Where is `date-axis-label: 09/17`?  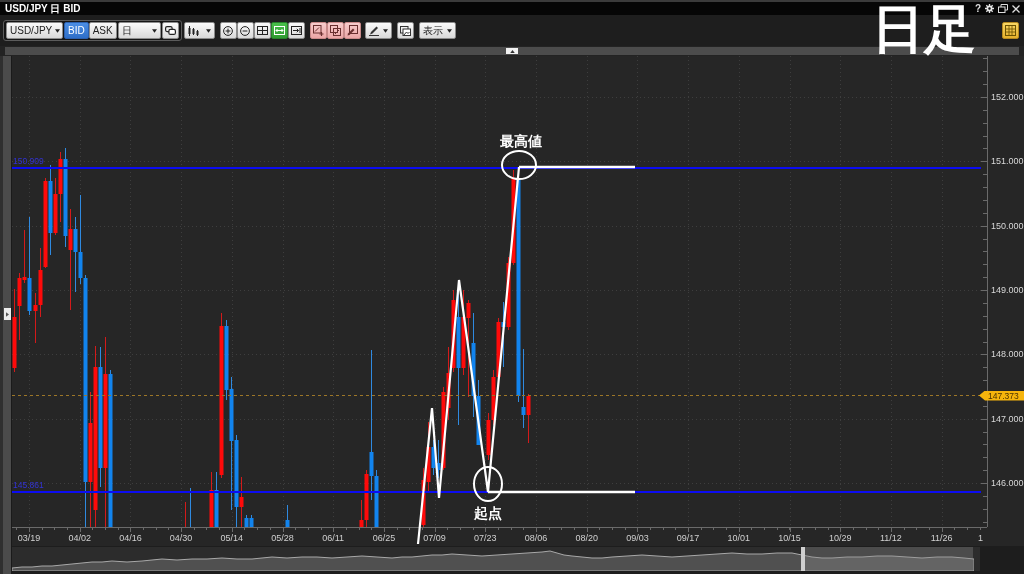 date-axis-label: 09/17 is located at coordinates (688, 538).